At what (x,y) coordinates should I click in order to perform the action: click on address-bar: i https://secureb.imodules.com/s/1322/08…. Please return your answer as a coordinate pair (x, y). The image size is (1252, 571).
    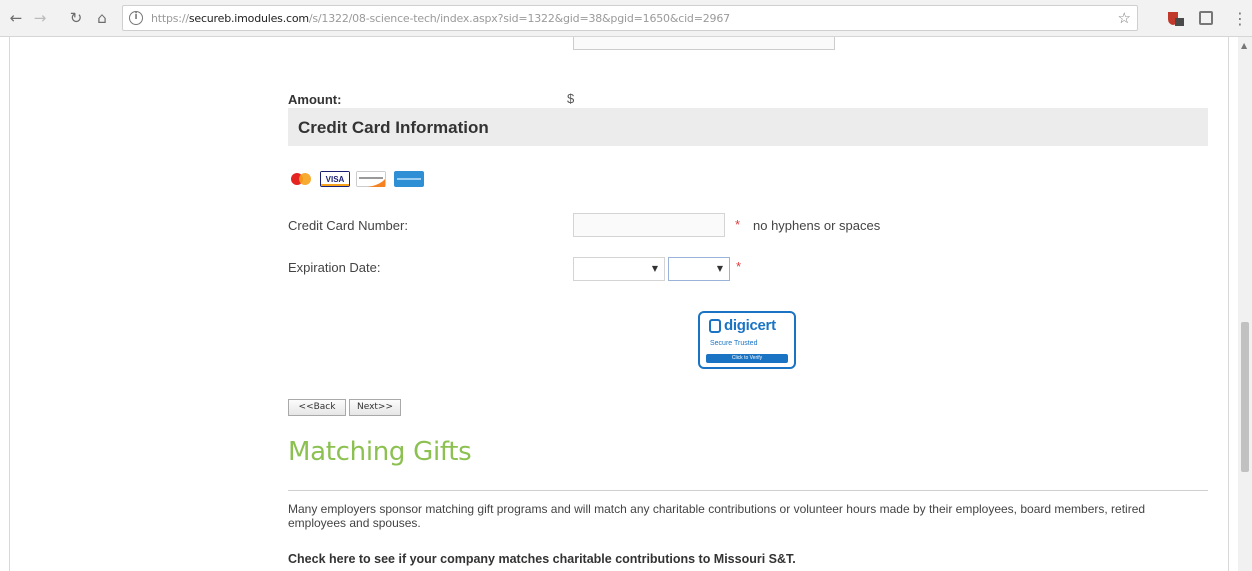
    Looking at the image, I should click on (630, 18).